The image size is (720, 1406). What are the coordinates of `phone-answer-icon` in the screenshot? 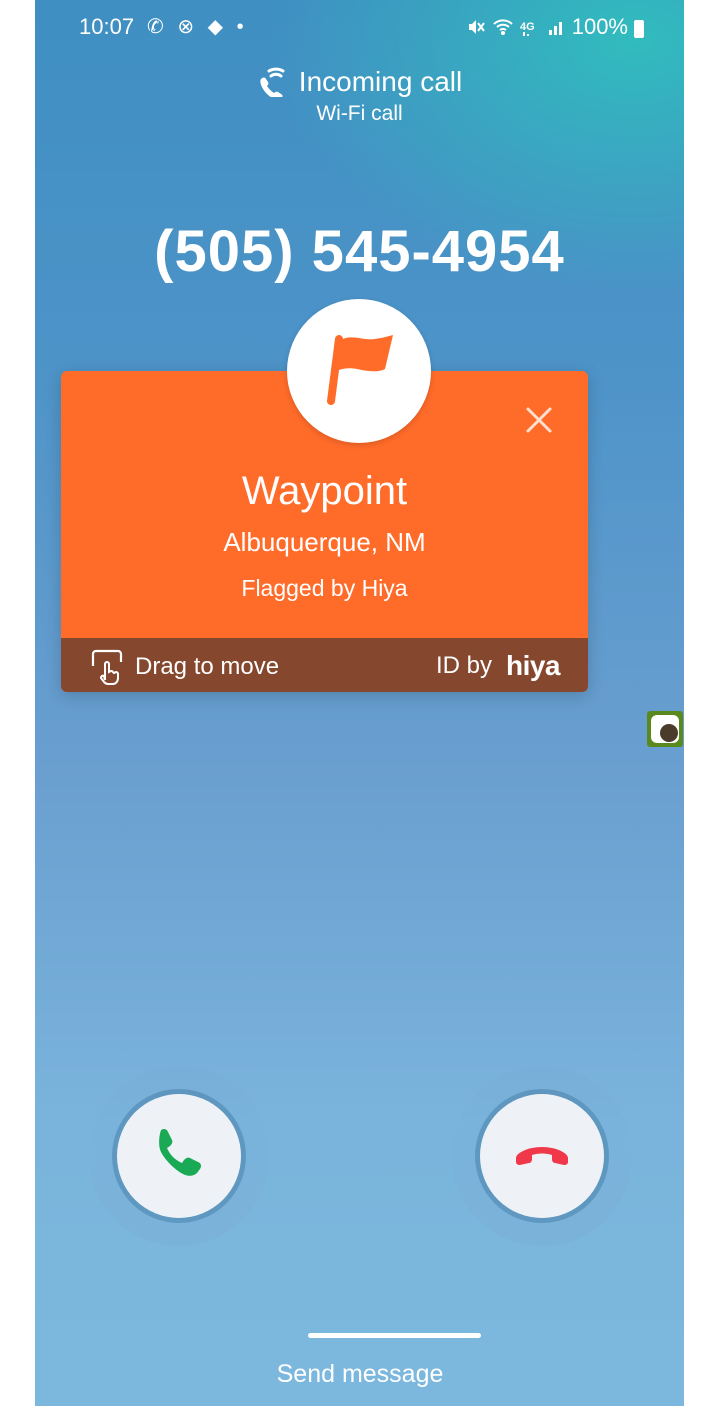 It's located at (180, 1152).